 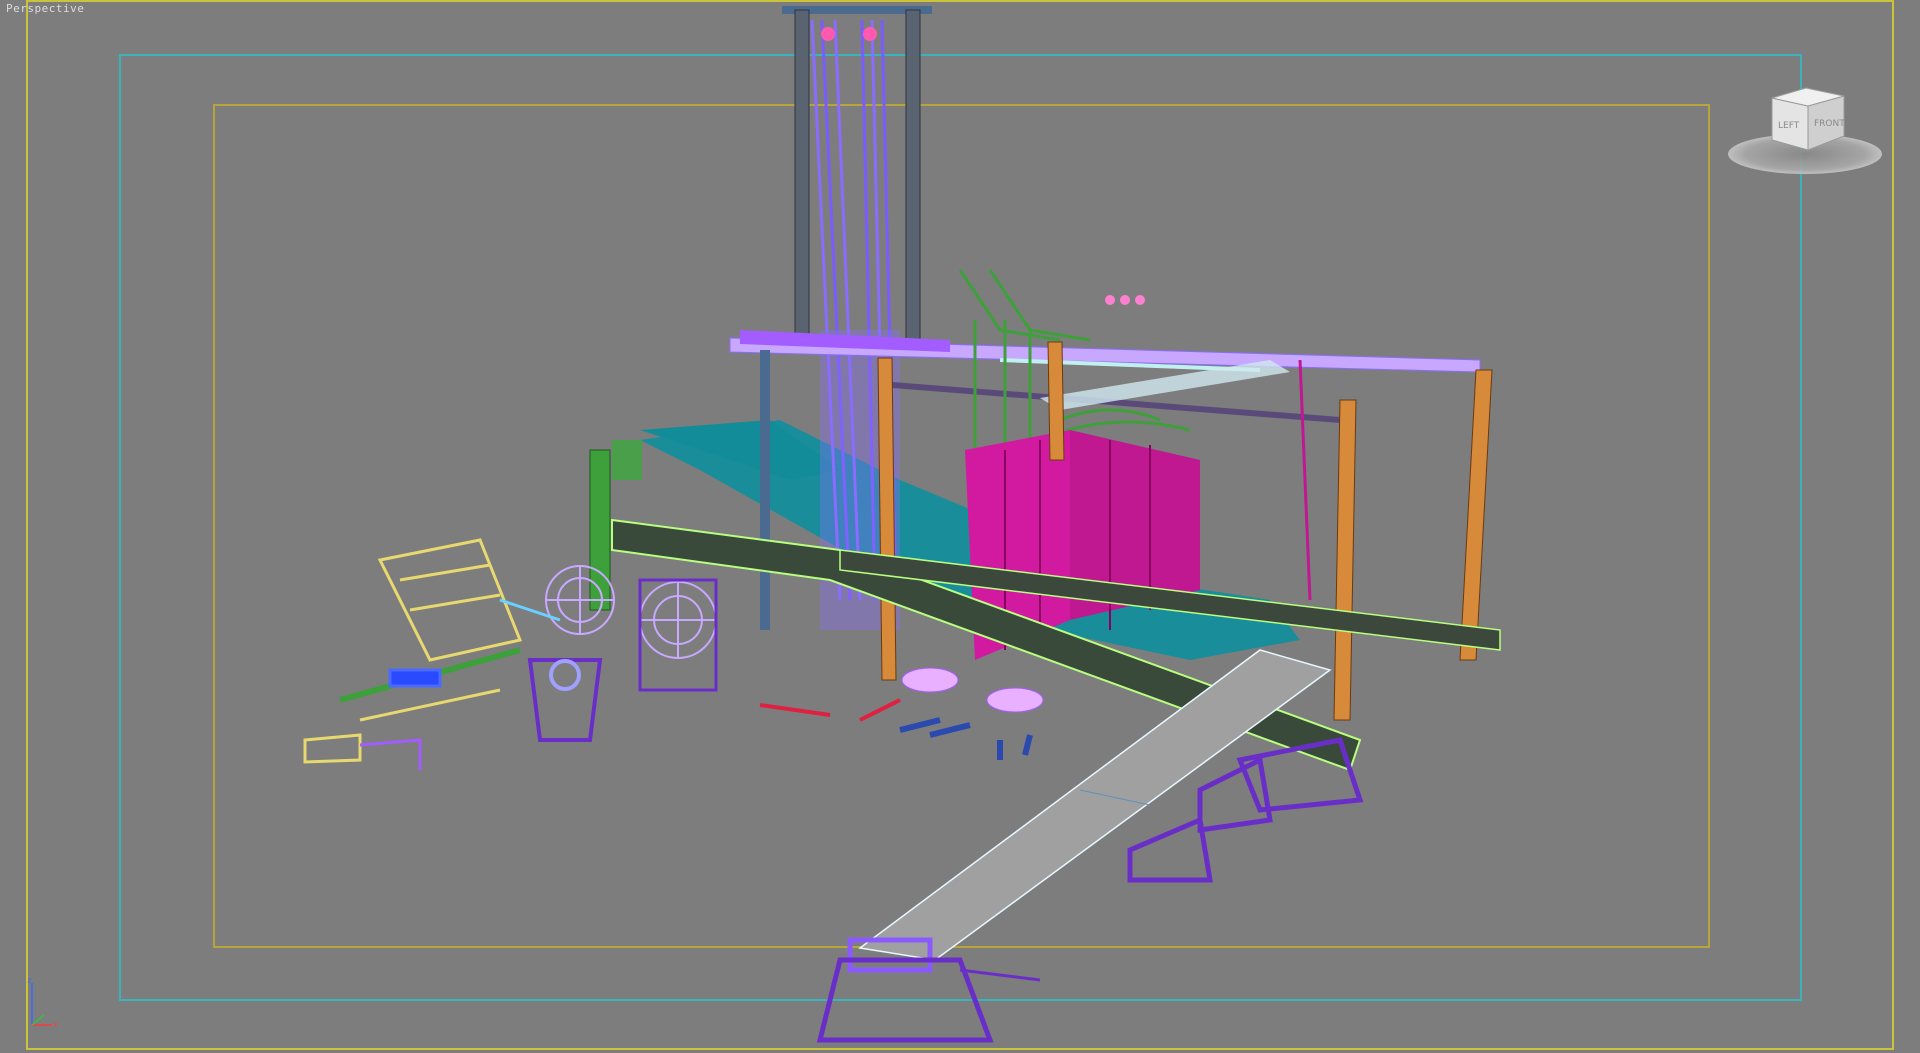 What do you see at coordinates (631, 628) in the screenshot?
I see `spinning-wheels` at bounding box center [631, 628].